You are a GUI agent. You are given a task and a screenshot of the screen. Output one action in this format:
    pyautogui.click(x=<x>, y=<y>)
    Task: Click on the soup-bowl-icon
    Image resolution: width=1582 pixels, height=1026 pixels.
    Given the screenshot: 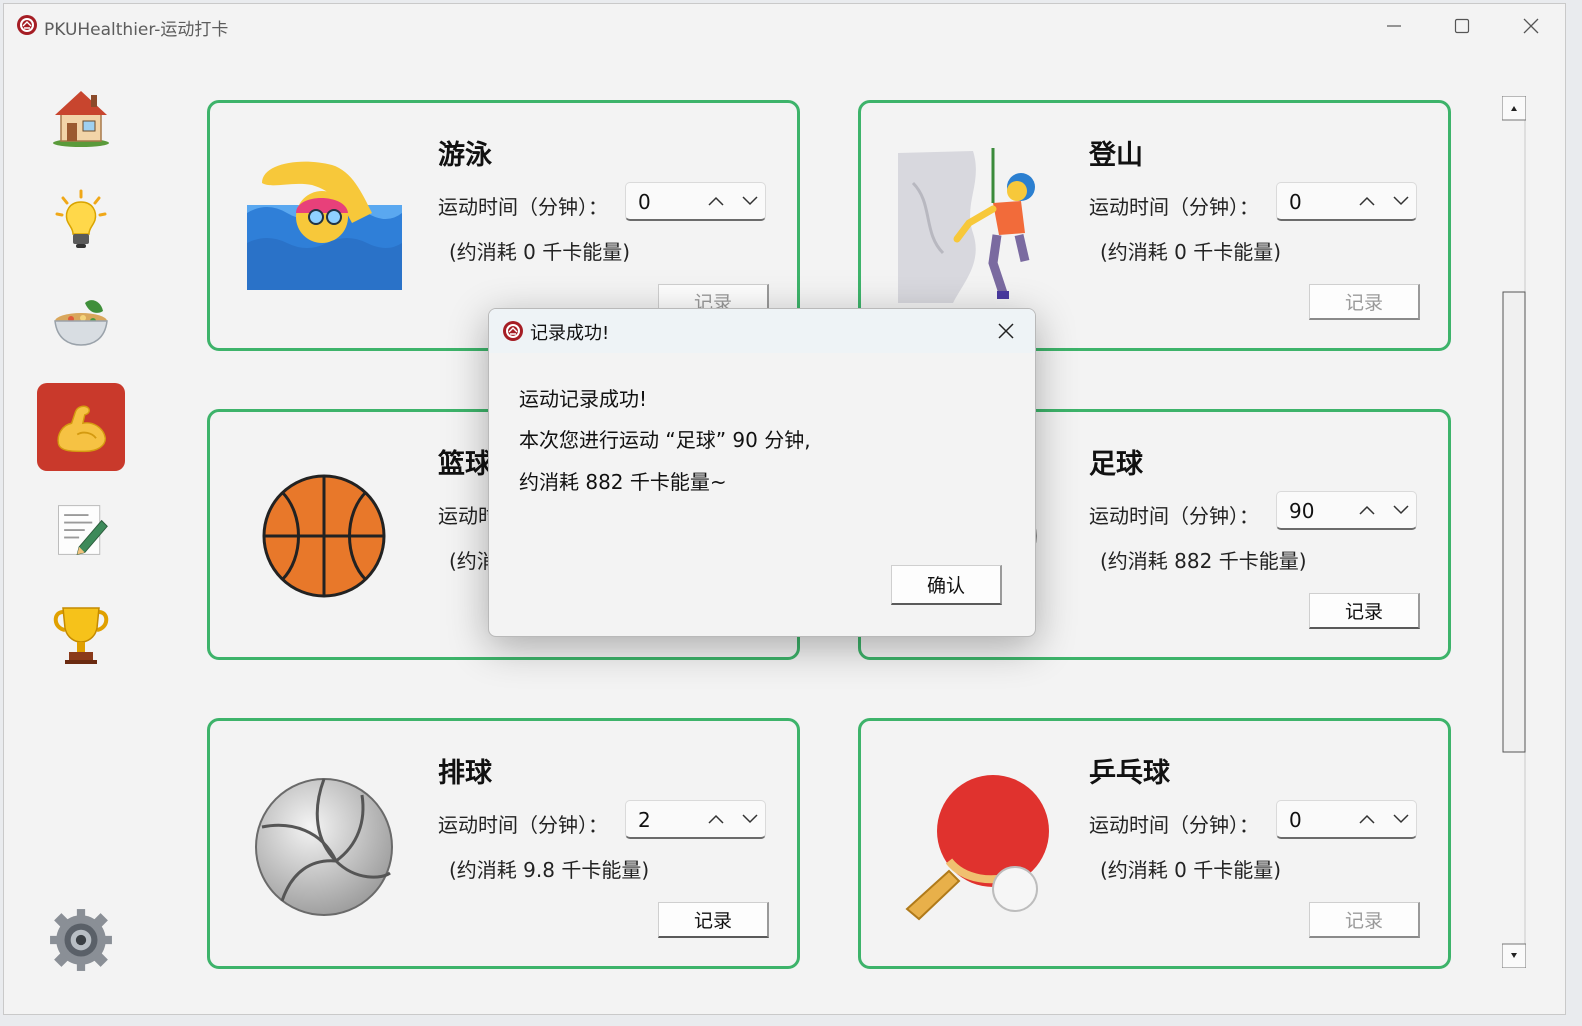 What is the action you would take?
    pyautogui.click(x=81, y=323)
    